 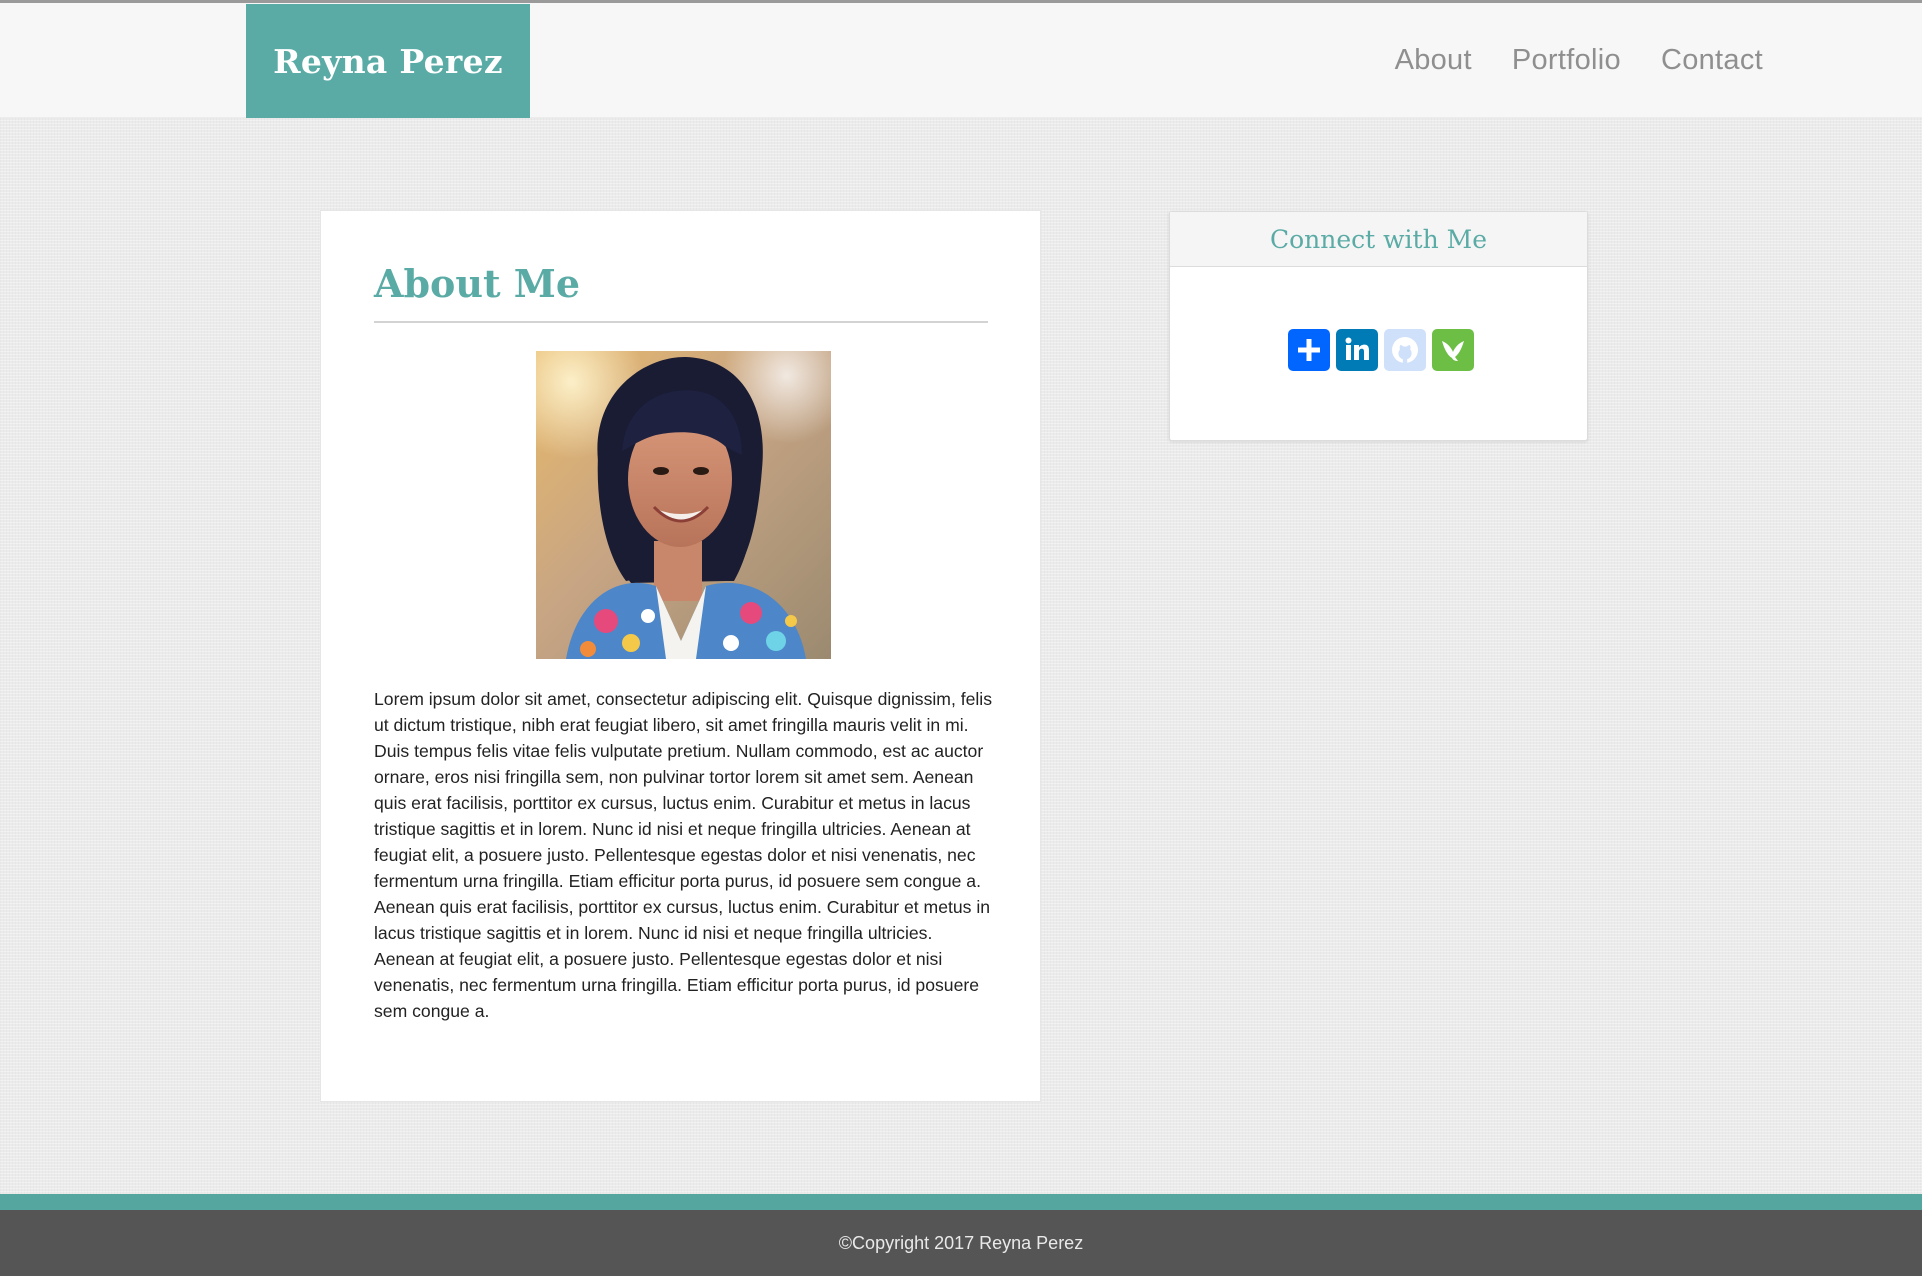 I want to click on brand-logo: Reyna Perez, so click(x=388, y=61).